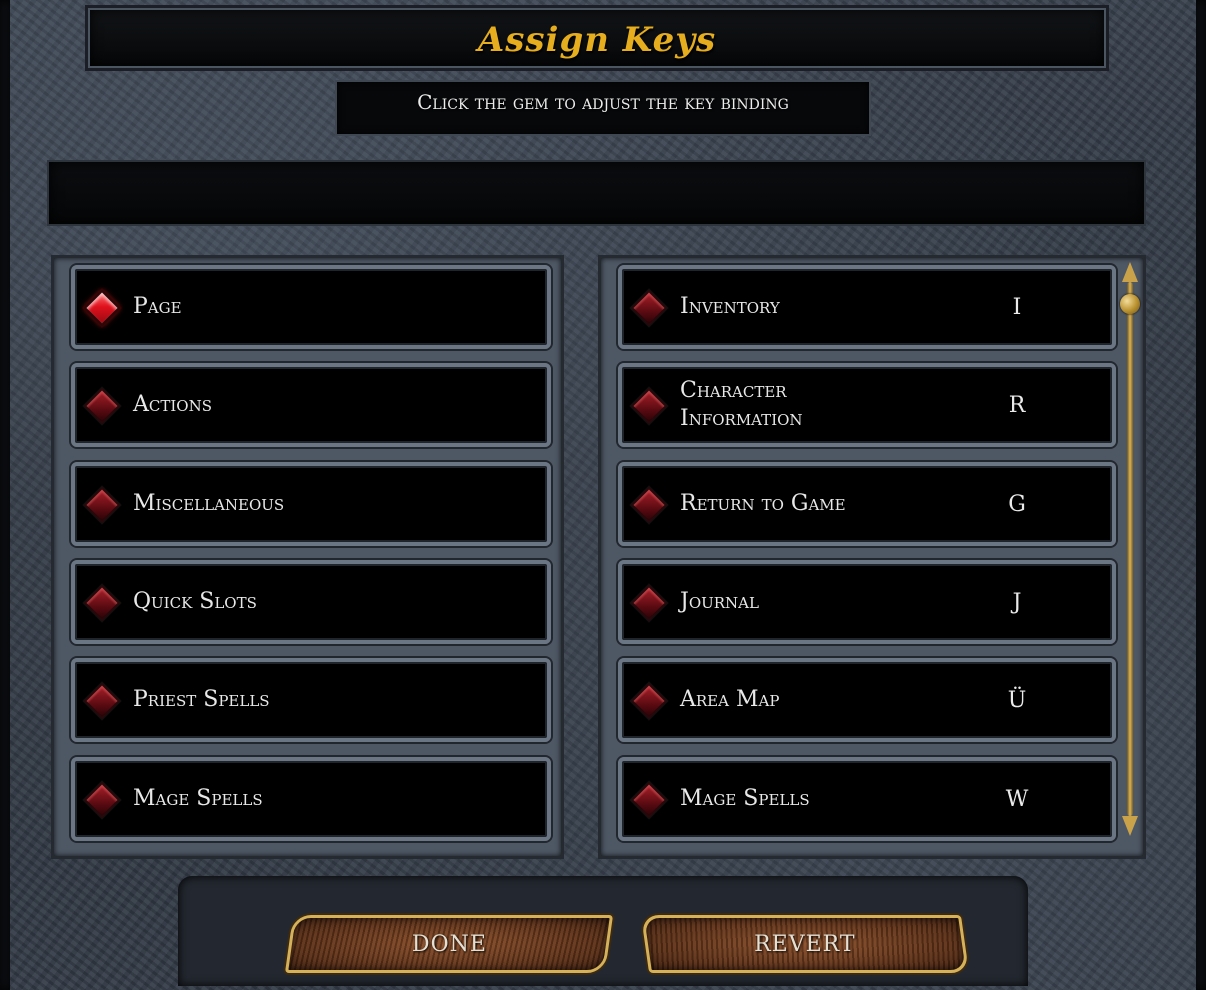 The width and height of the screenshot is (1206, 990). I want to click on category-label: Page, so click(157, 306).